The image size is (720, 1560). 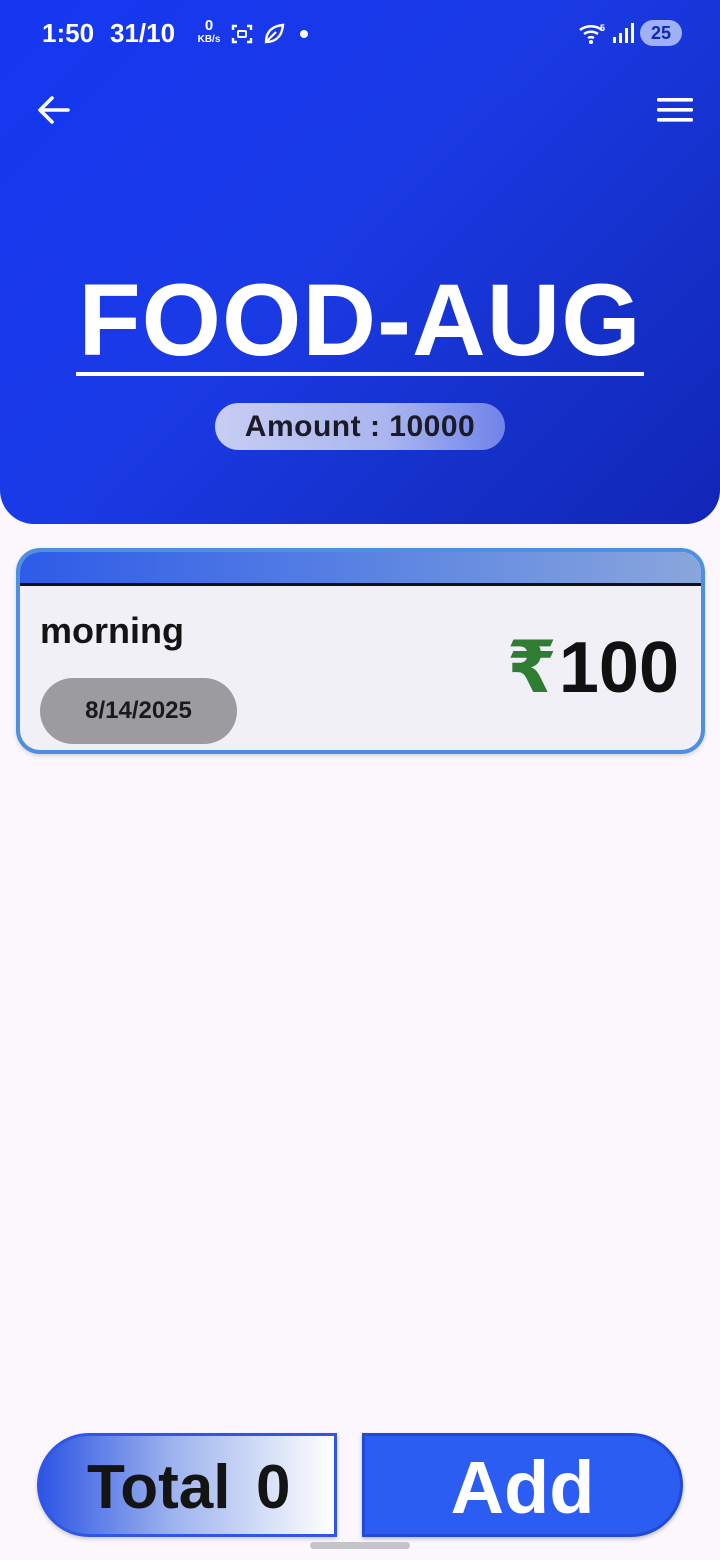 What do you see at coordinates (602, 28) in the screenshot?
I see `svg-text: 5` at bounding box center [602, 28].